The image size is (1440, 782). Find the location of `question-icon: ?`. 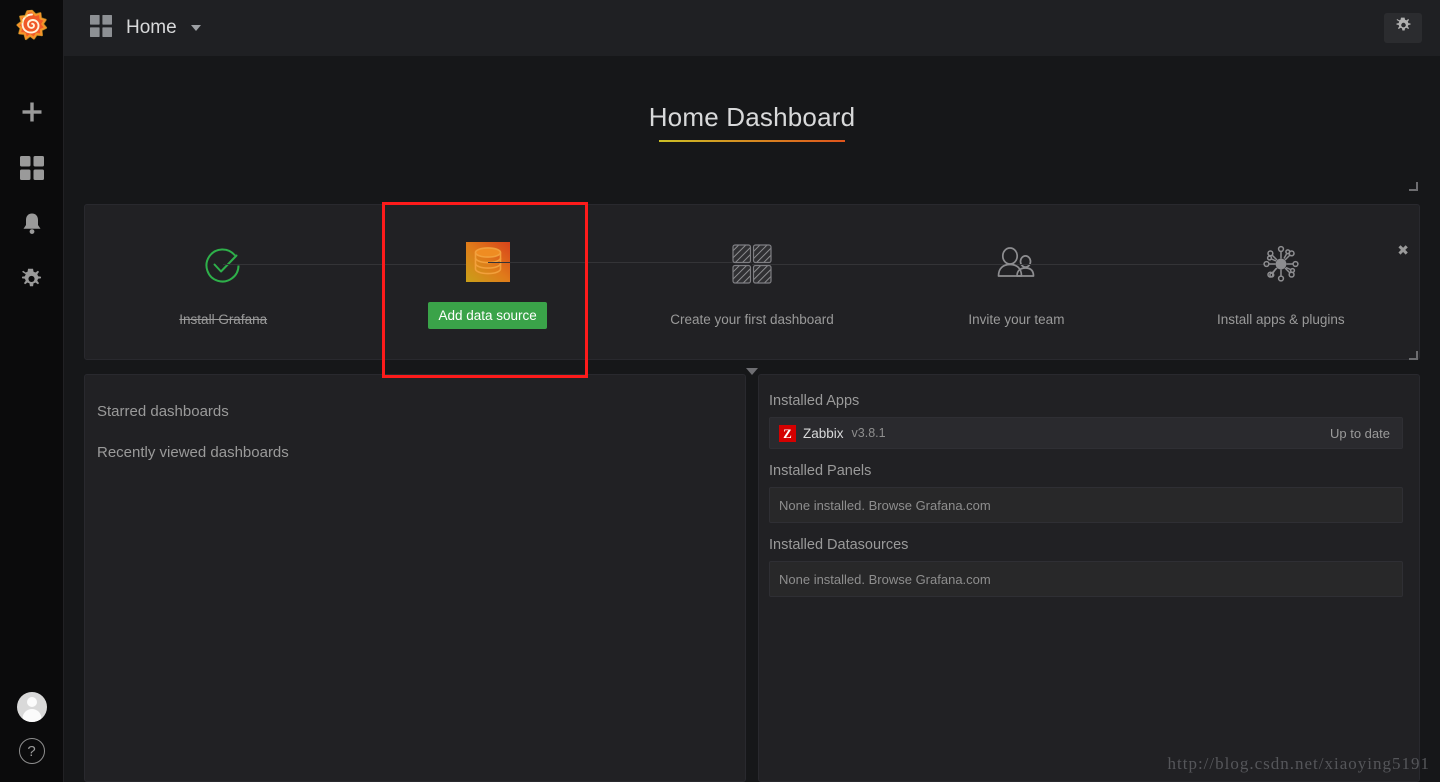

question-icon: ? is located at coordinates (31, 751).